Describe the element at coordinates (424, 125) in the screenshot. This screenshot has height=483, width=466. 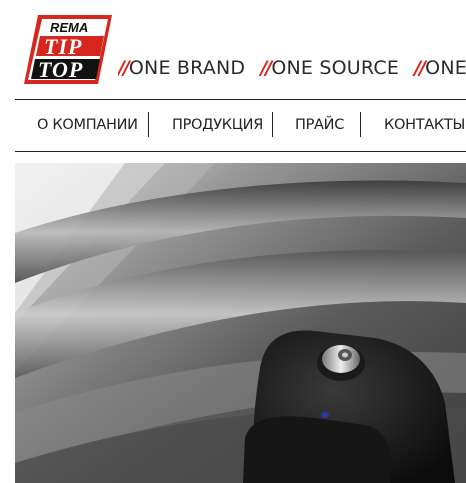
I see `nav-item-contacts: КОНТАКТЫ` at that location.